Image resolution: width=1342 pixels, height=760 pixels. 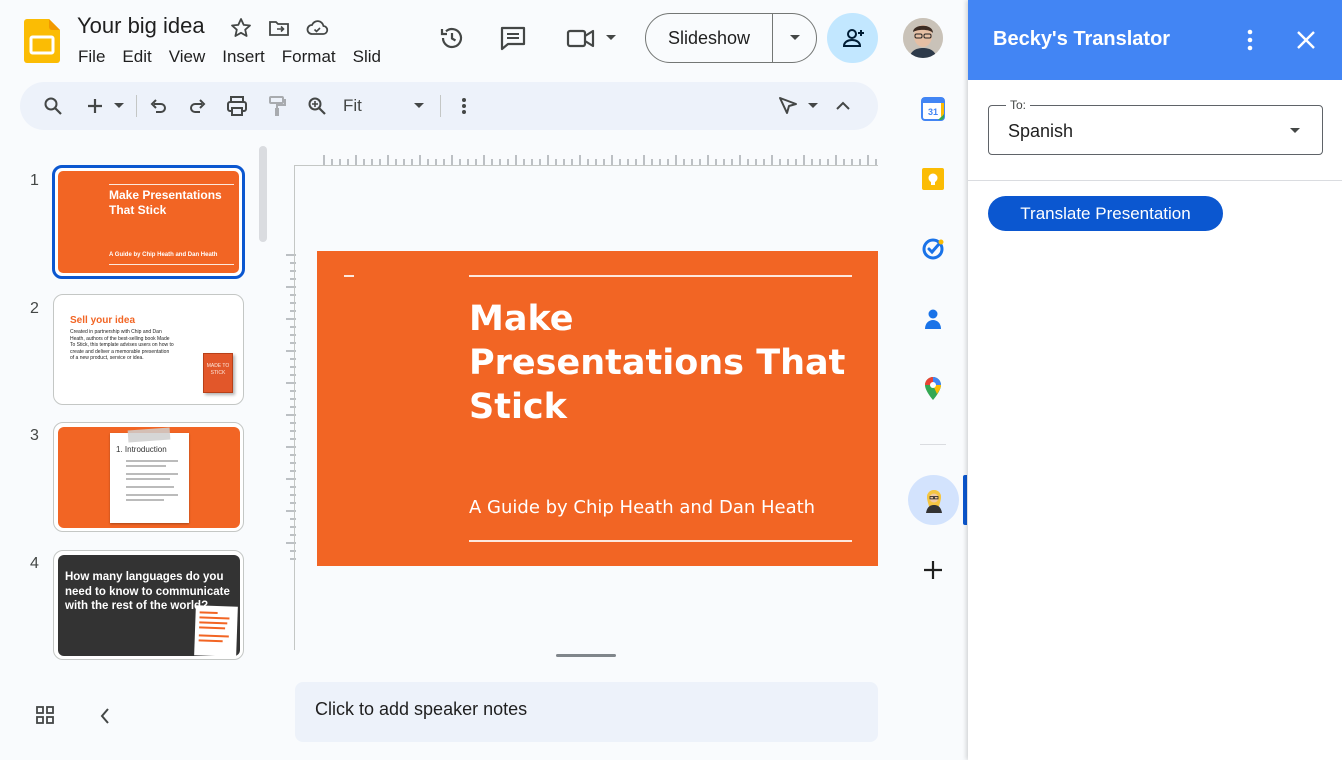 I want to click on menu-file: File, so click(x=91, y=57).